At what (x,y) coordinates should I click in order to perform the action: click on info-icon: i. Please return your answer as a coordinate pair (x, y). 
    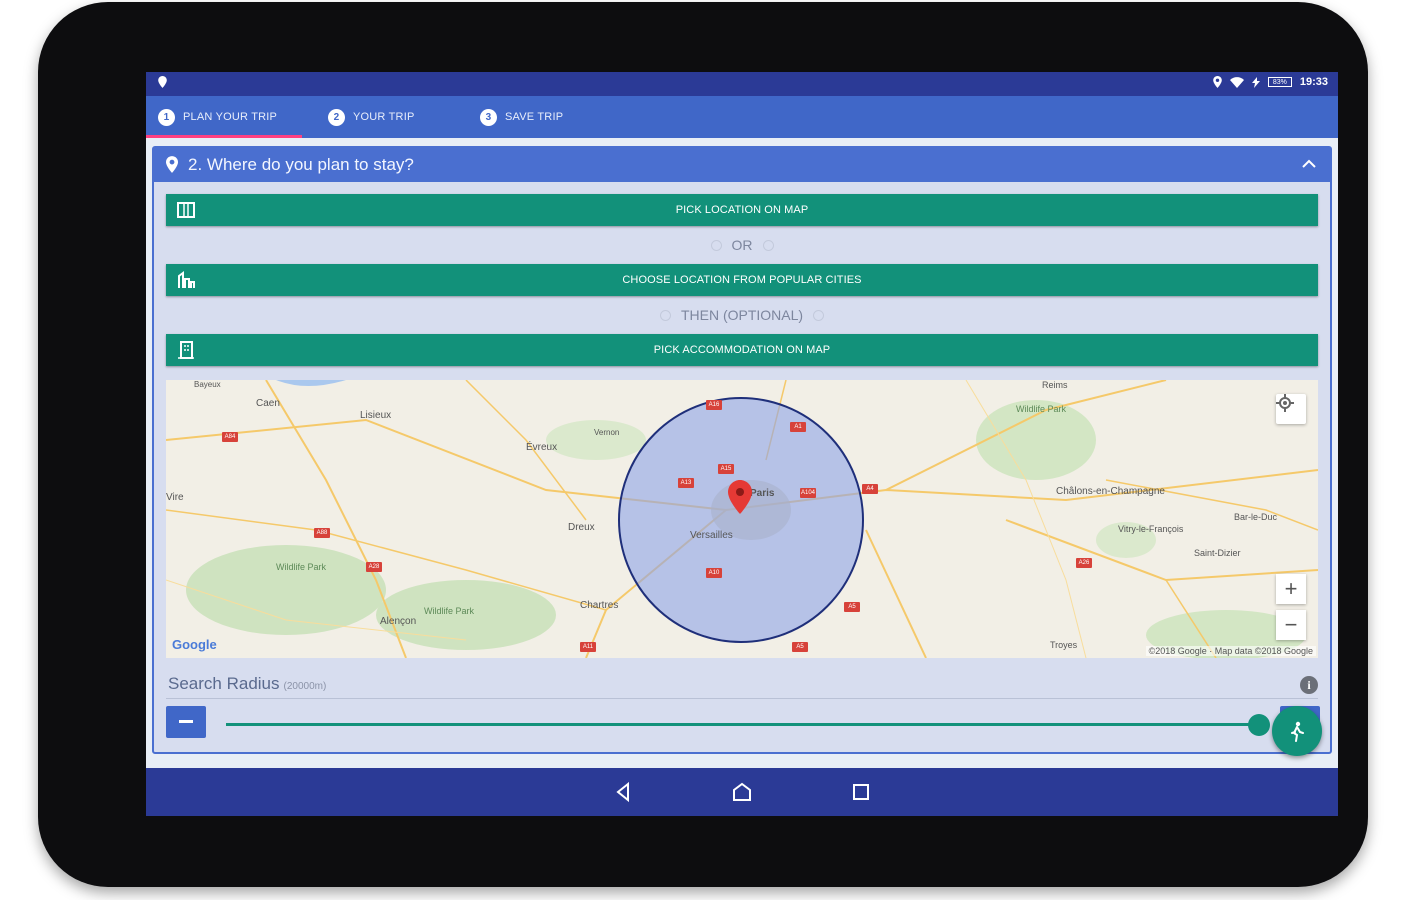
    Looking at the image, I should click on (1309, 685).